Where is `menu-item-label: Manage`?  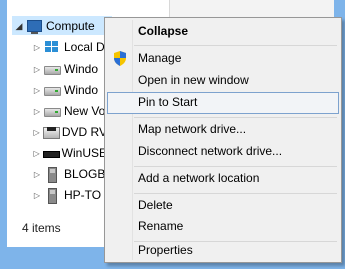
menu-item-label: Manage is located at coordinates (160, 58).